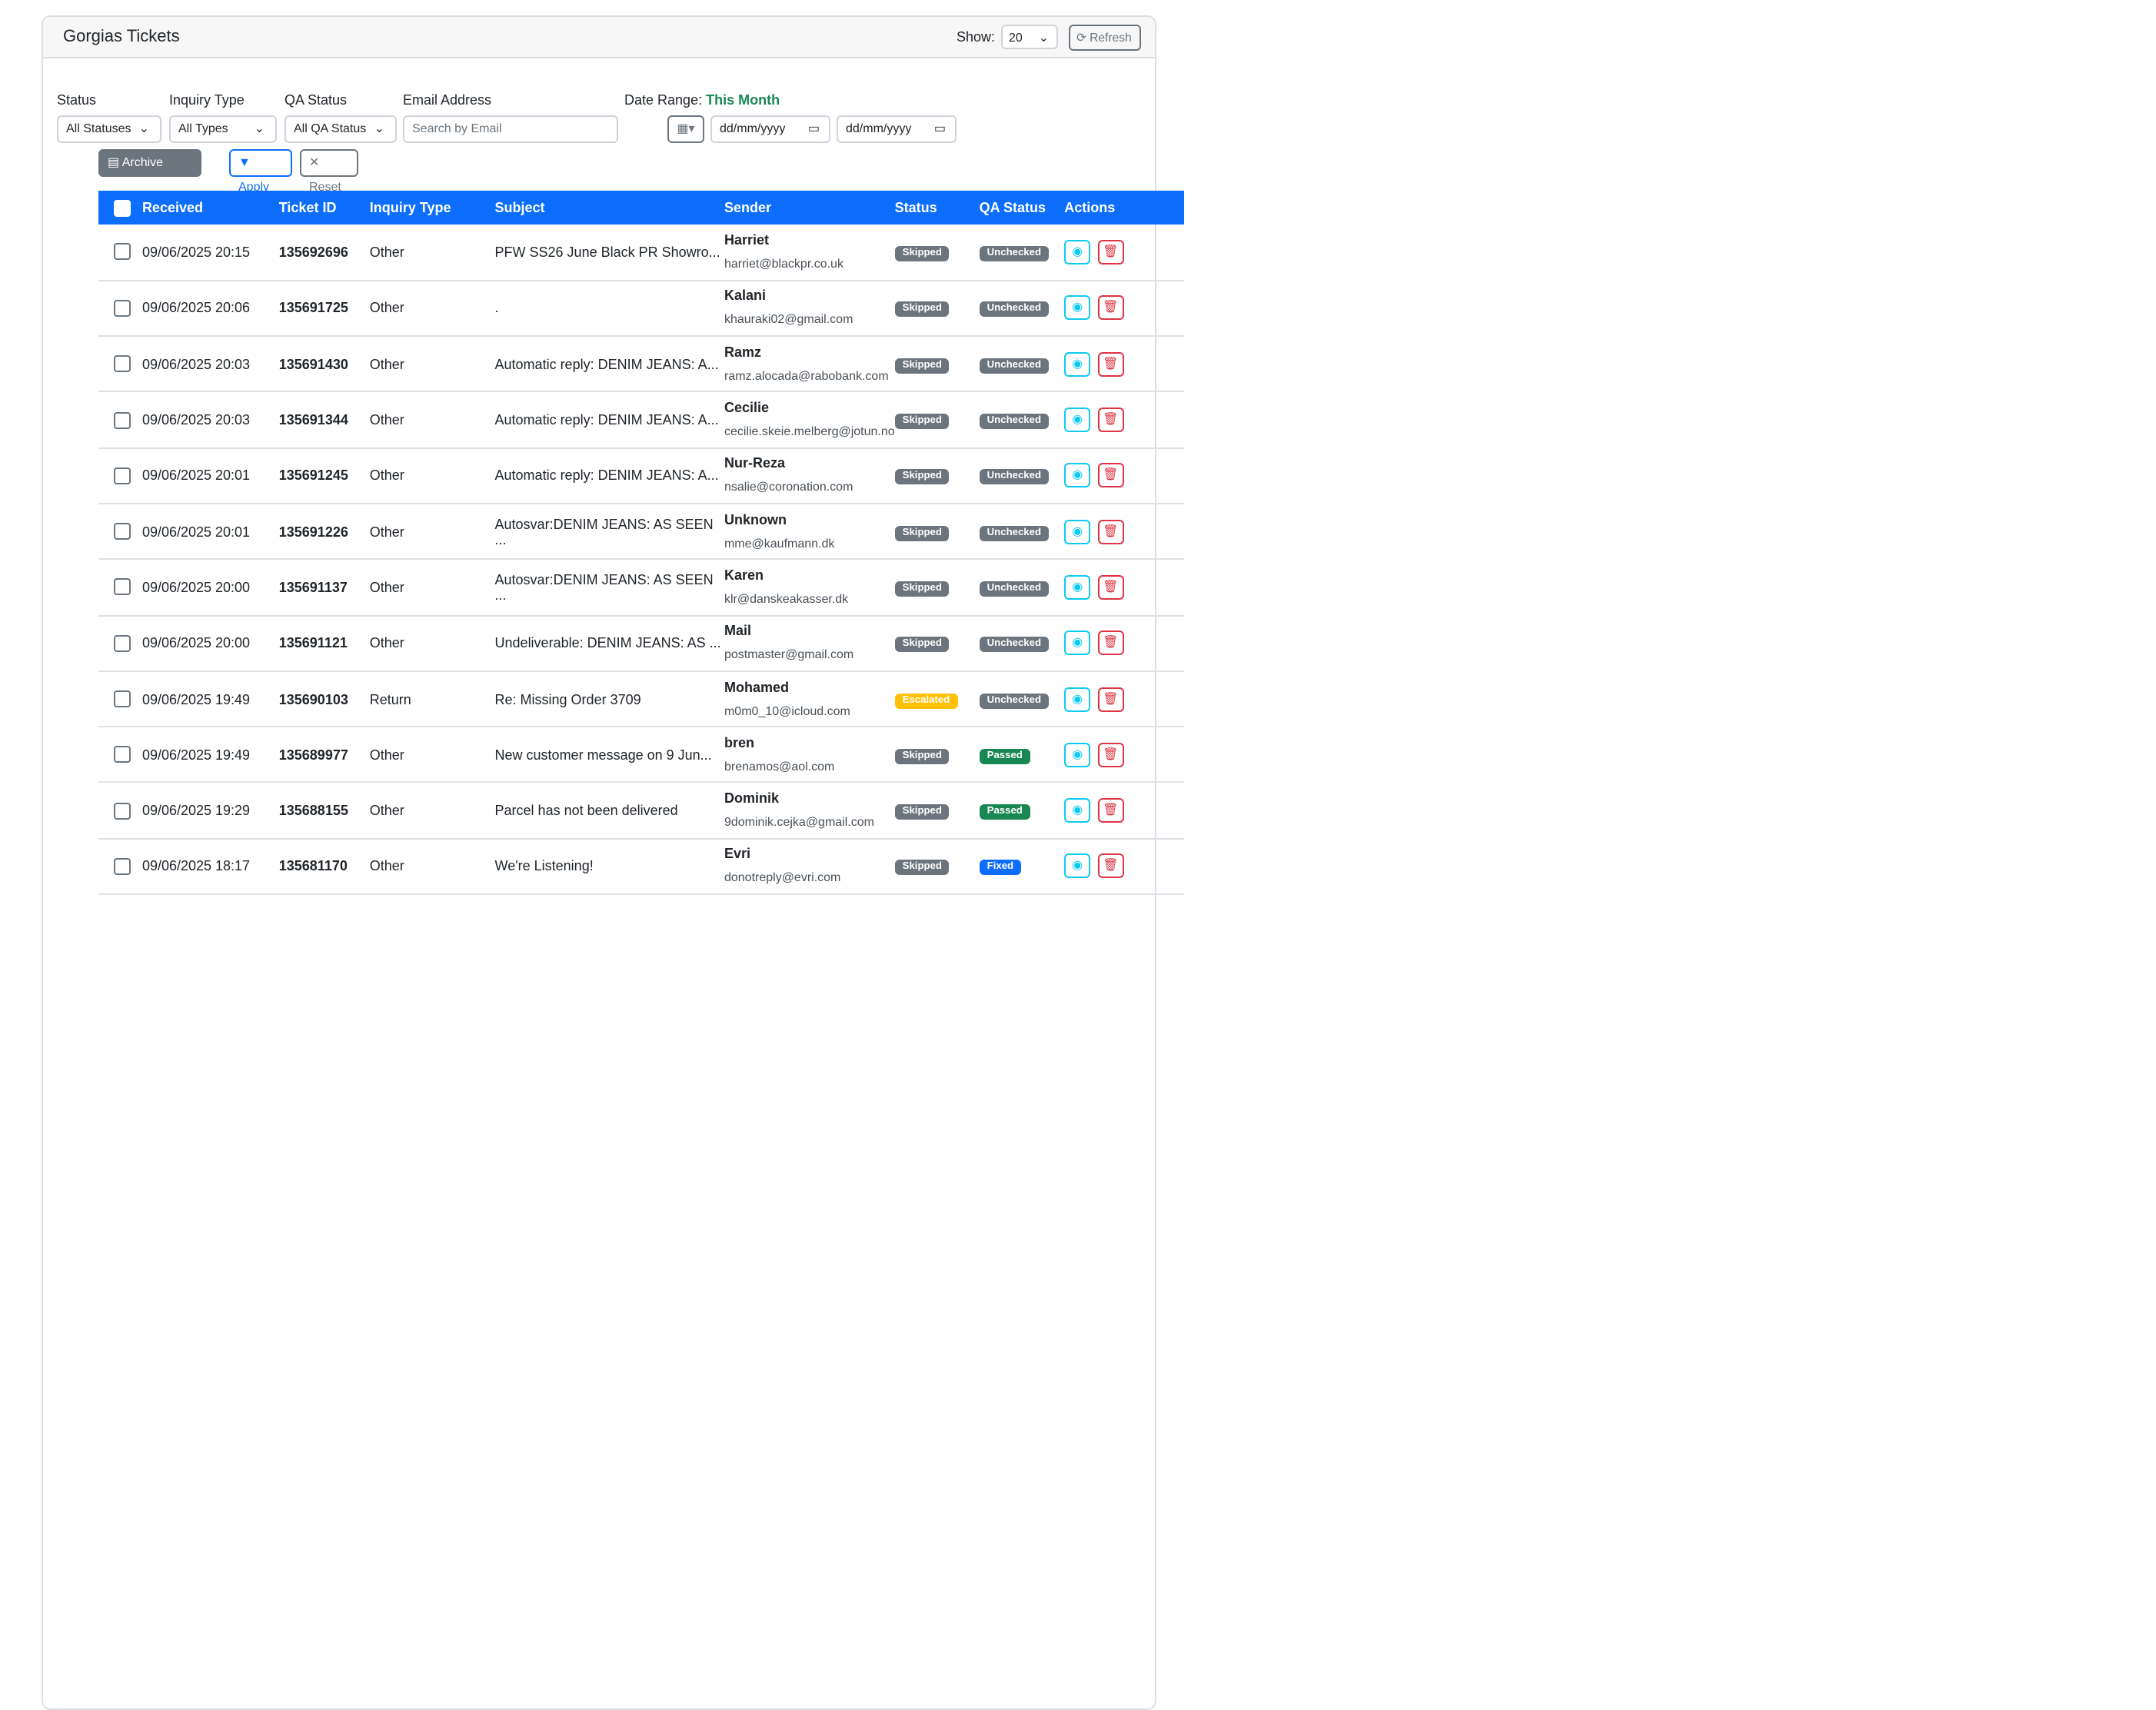 Image resolution: width=2156 pixels, height=1710 pixels. Describe the element at coordinates (976, 37) in the screenshot. I see `show-label: Show:` at that location.